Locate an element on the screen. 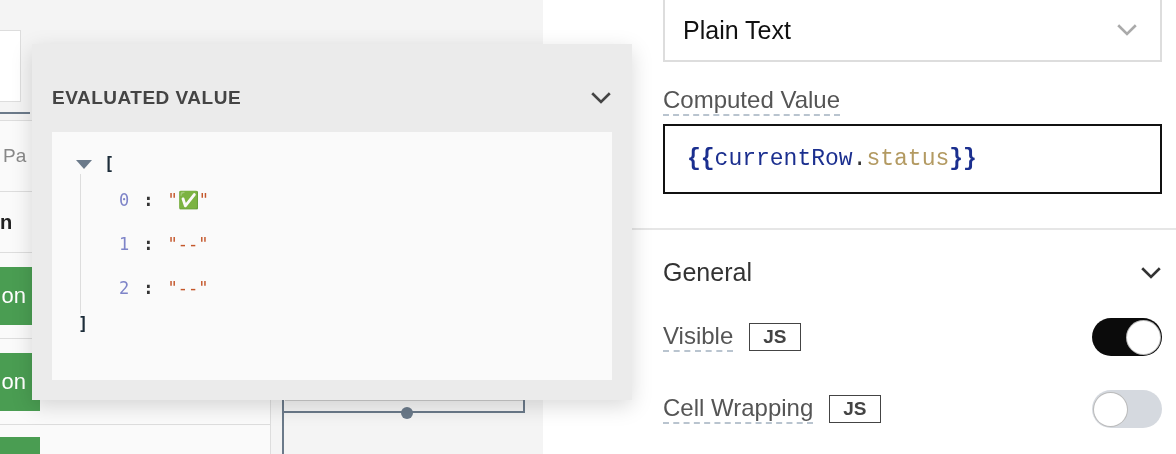 The width and height of the screenshot is (1176, 454). array-index: 2 is located at coordinates (124, 288).